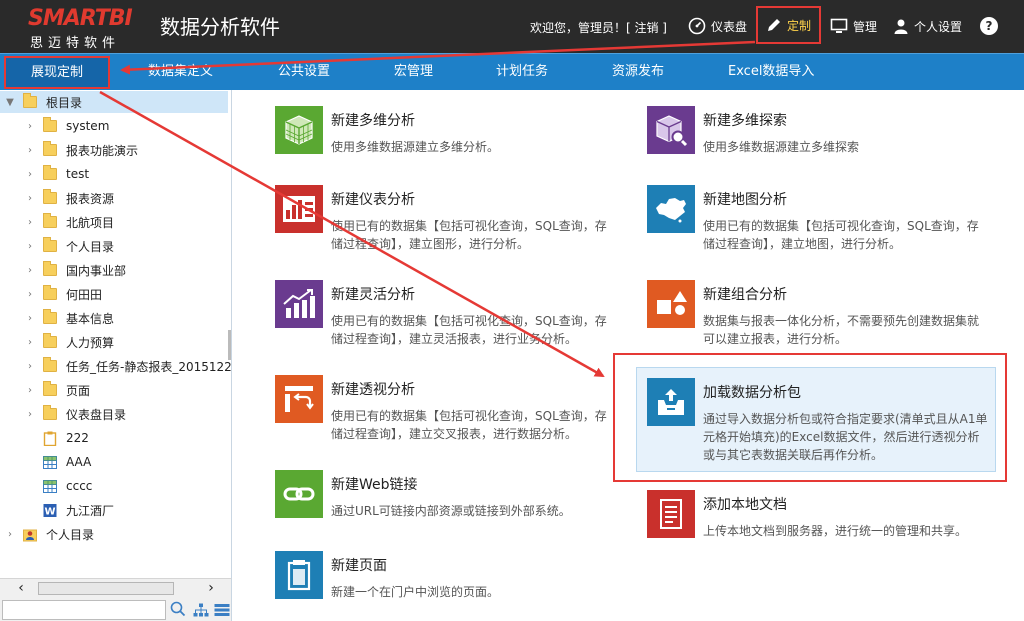 Image resolution: width=1024 pixels, height=621 pixels. I want to click on tree-item: › 人力预算, so click(69, 342).